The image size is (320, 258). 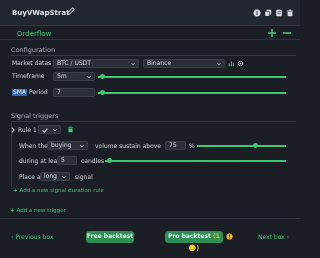 What do you see at coordinates (241, 146) in the screenshot?
I see `threshold-slider-track` at bounding box center [241, 146].